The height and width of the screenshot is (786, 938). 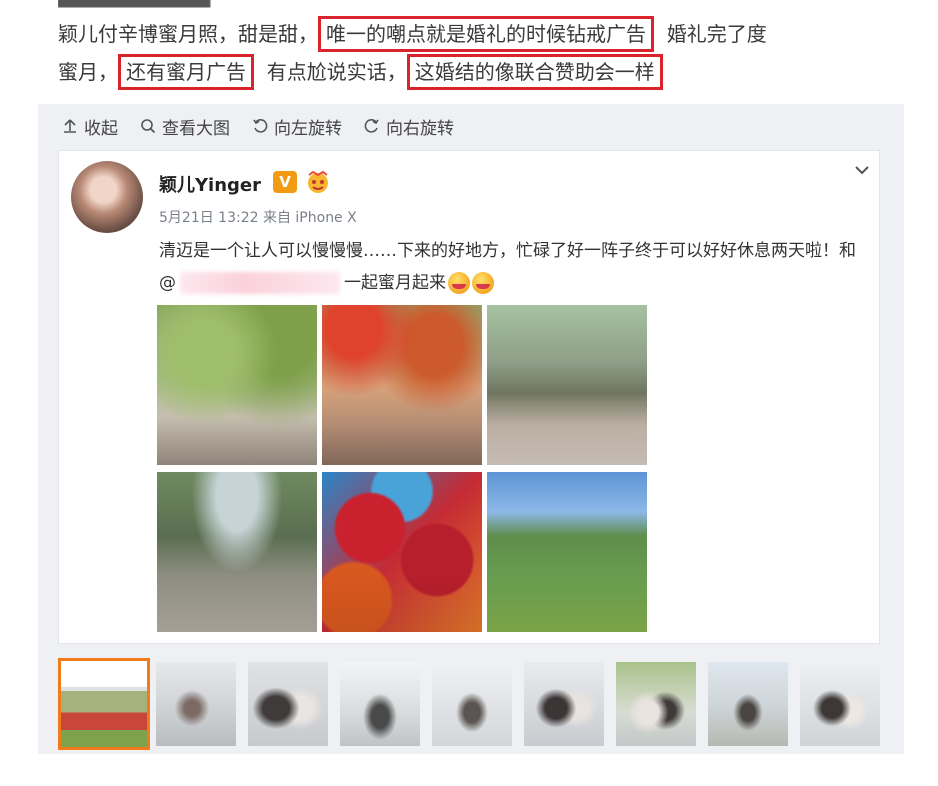 I want to click on magnifier-icon, so click(x=148, y=126).